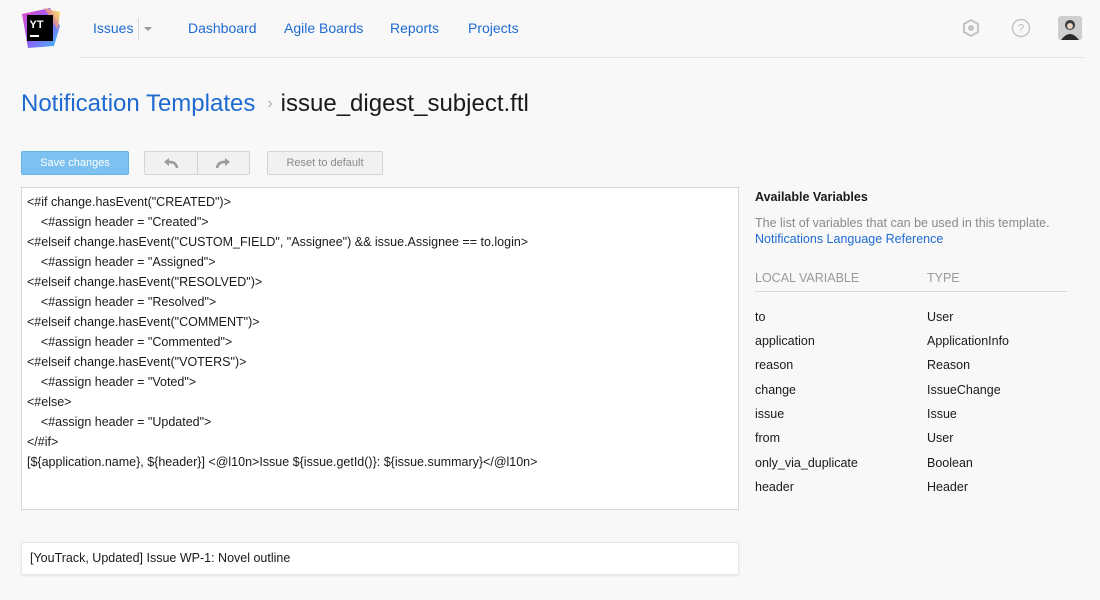 The width and height of the screenshot is (1100, 600). What do you see at coordinates (493, 28) in the screenshot?
I see `nav-projects: Projects` at bounding box center [493, 28].